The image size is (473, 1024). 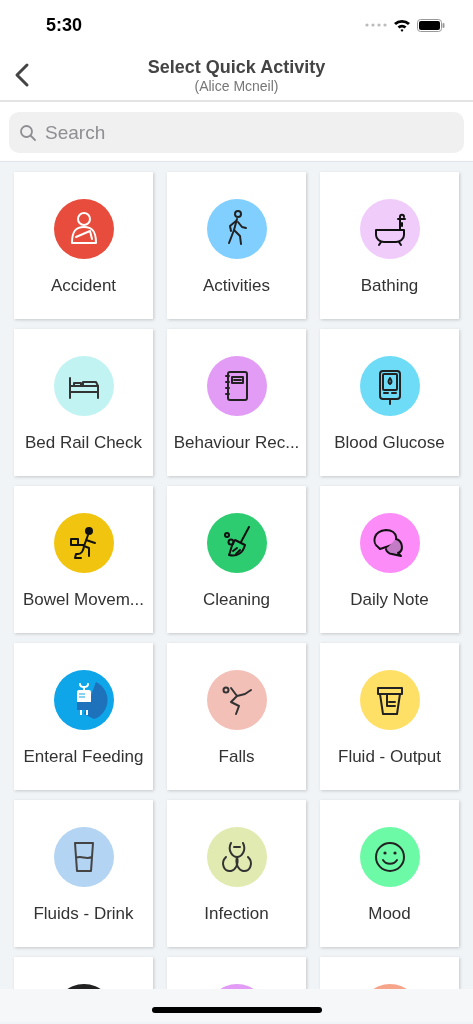 What do you see at coordinates (236, 85) in the screenshot?
I see `resident-name: (Alice Mcneil)` at bounding box center [236, 85].